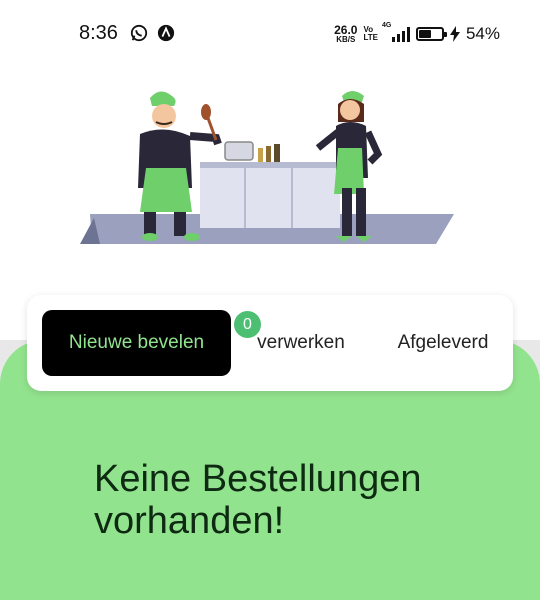 The height and width of the screenshot is (600, 540). Describe the element at coordinates (396, 32) in the screenshot. I see `signal-icon: 4G` at that location.